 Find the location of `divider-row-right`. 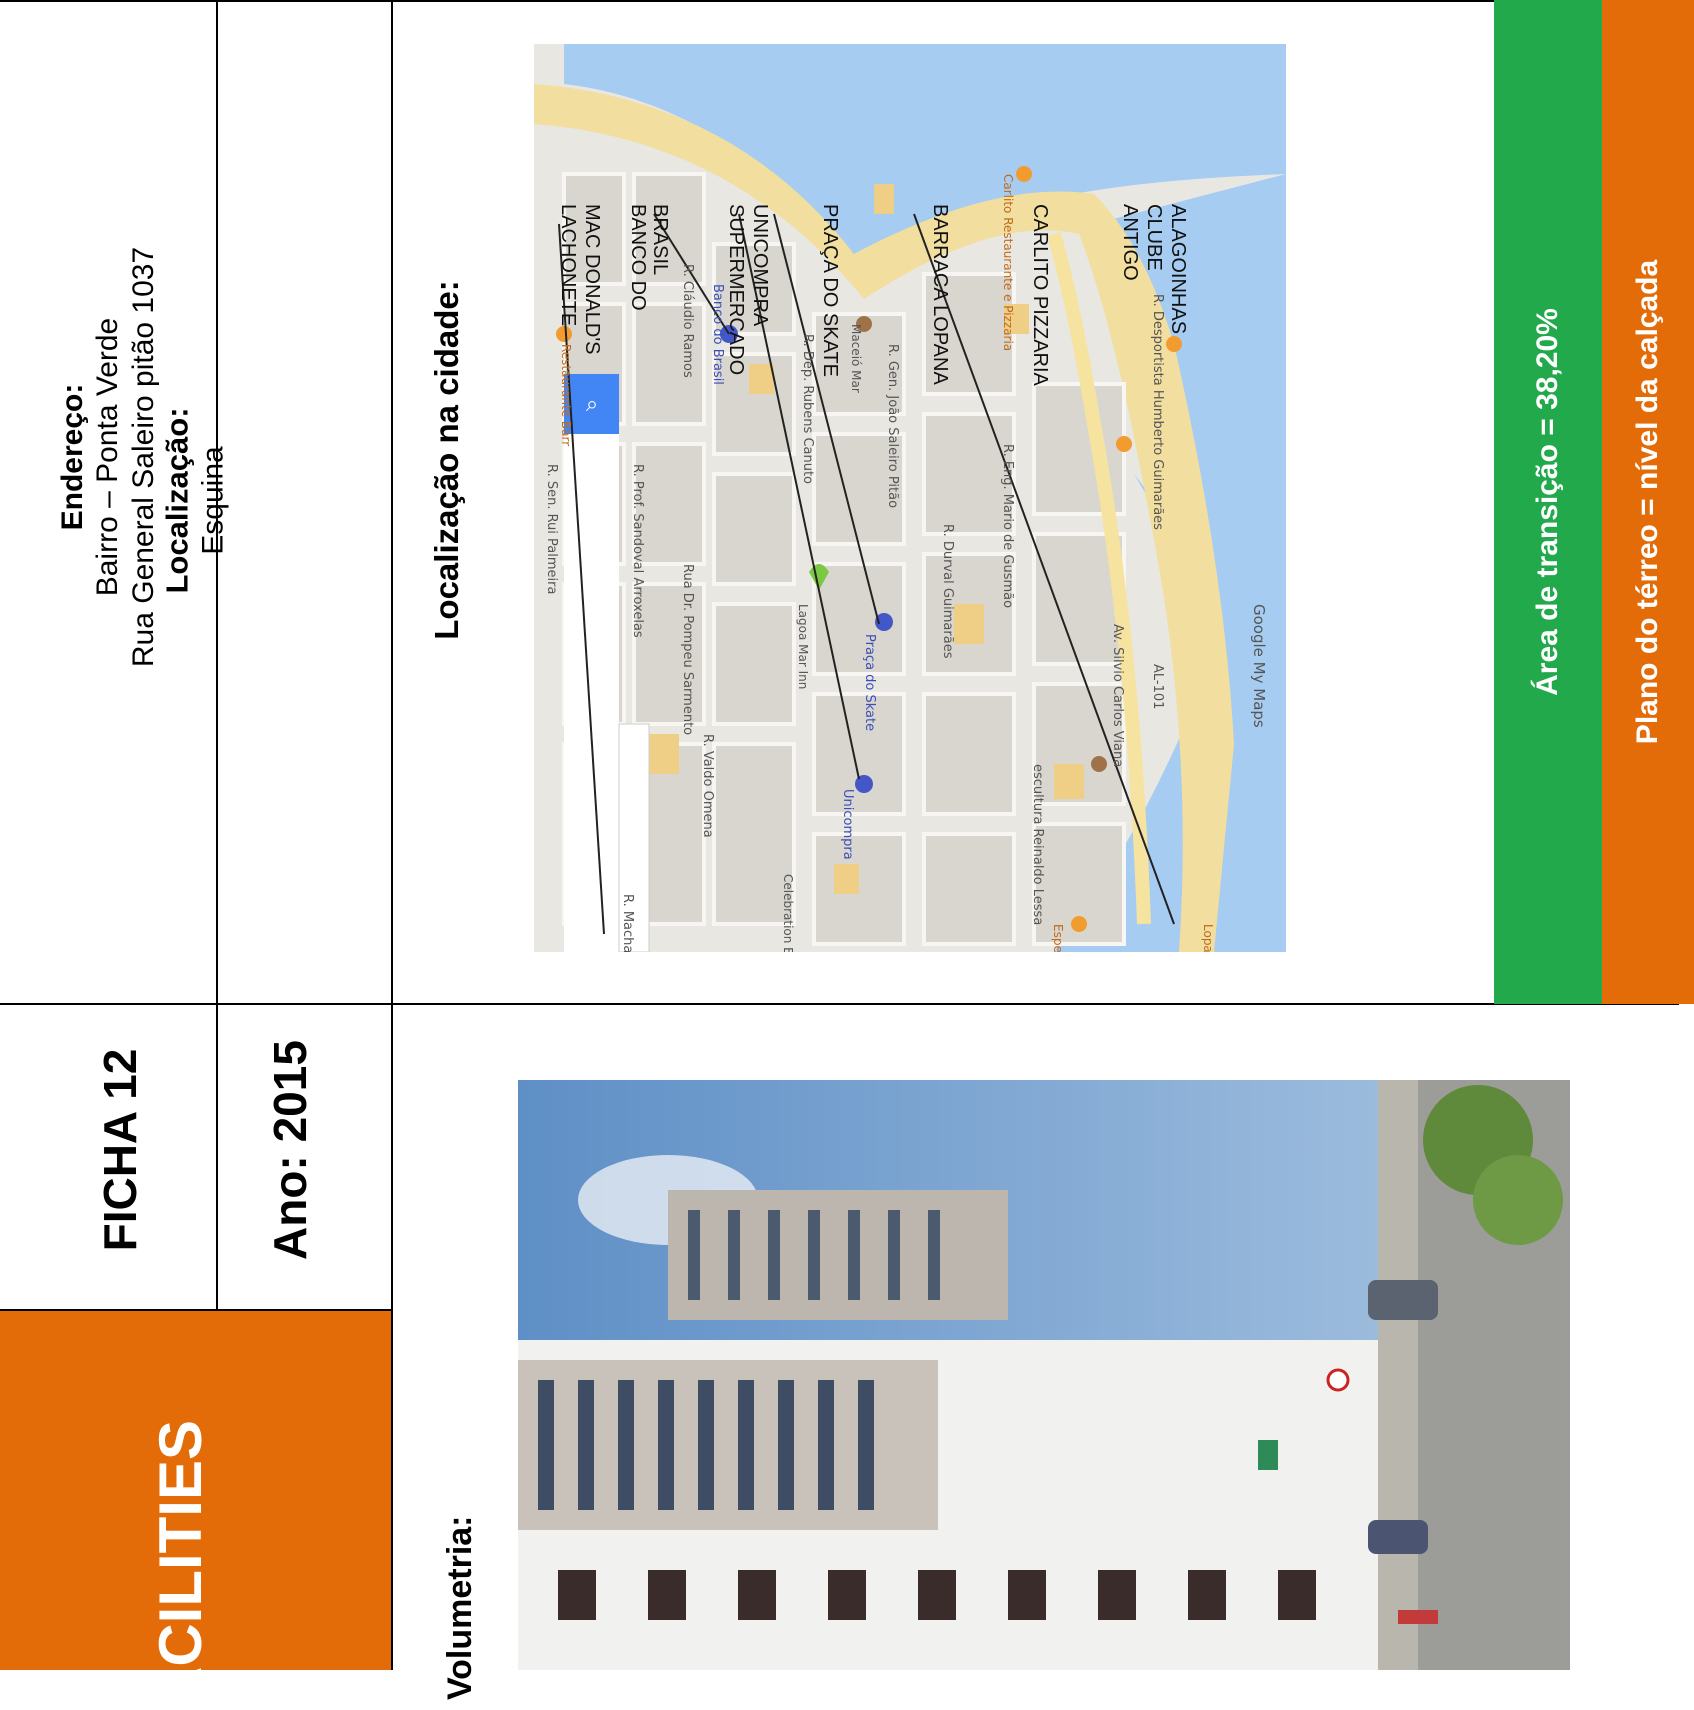

divider-row-right is located at coordinates (1035, 1004).